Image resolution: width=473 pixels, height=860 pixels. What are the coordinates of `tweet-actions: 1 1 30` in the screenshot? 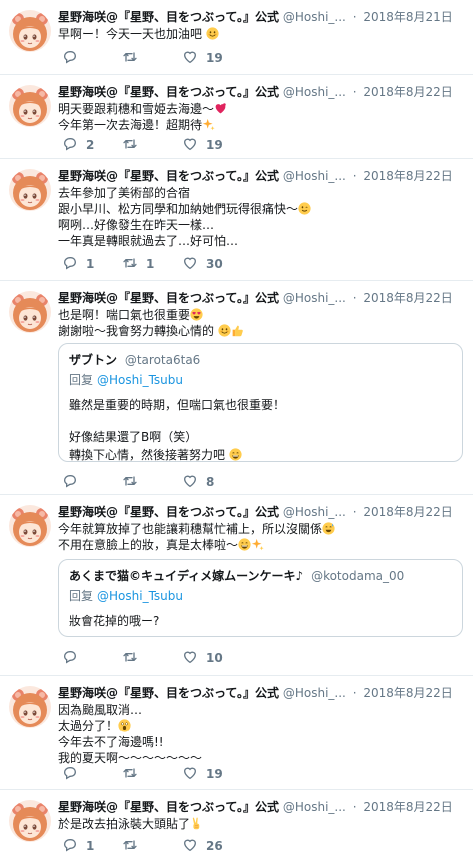 It's located at (182, 264).